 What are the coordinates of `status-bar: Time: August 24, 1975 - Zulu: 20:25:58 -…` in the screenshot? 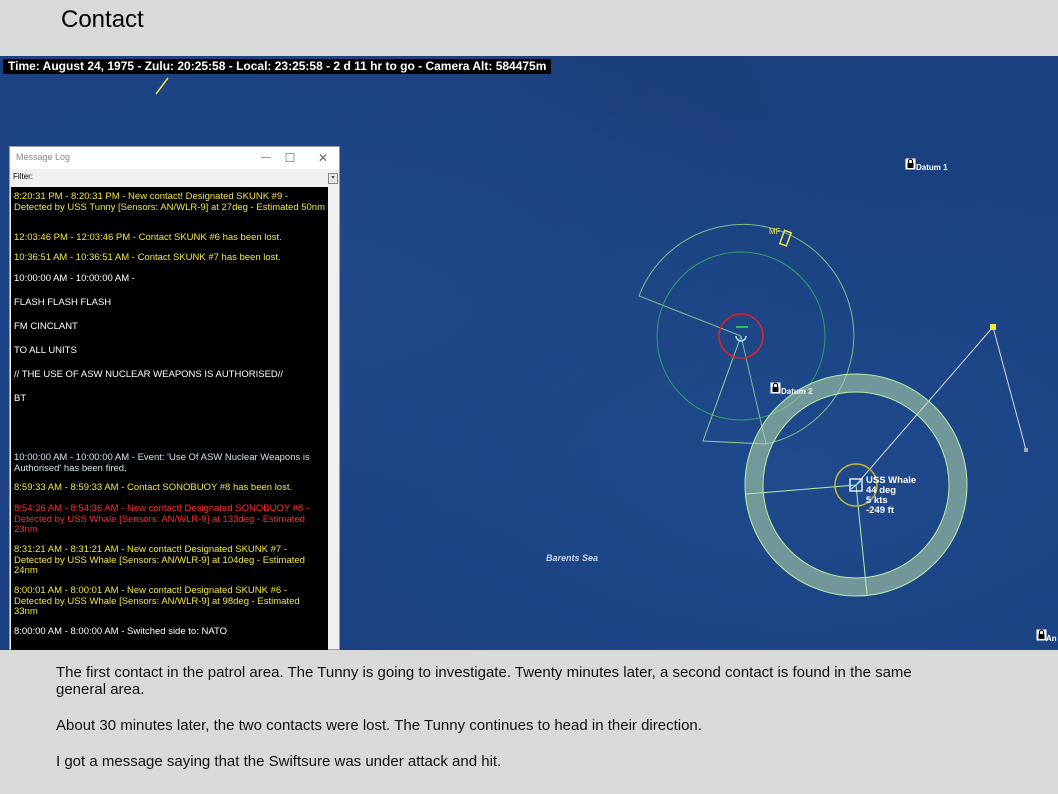 It's located at (277, 66).